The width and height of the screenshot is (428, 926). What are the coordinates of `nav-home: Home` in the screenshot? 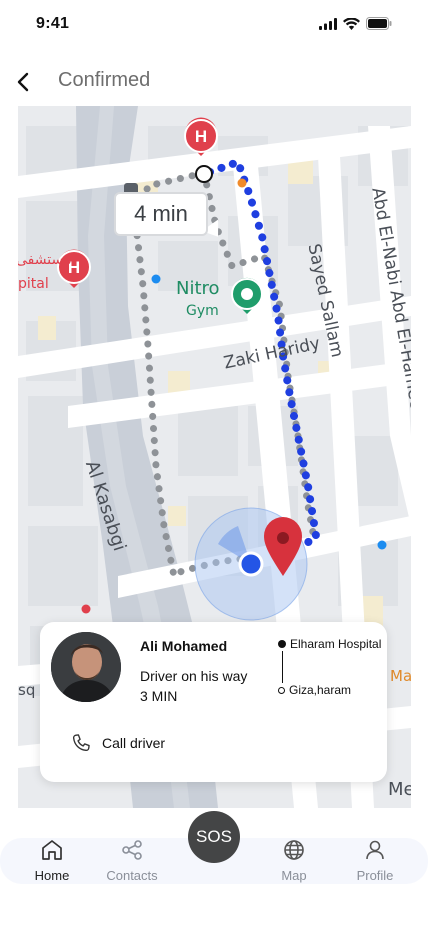 It's located at (52, 861).